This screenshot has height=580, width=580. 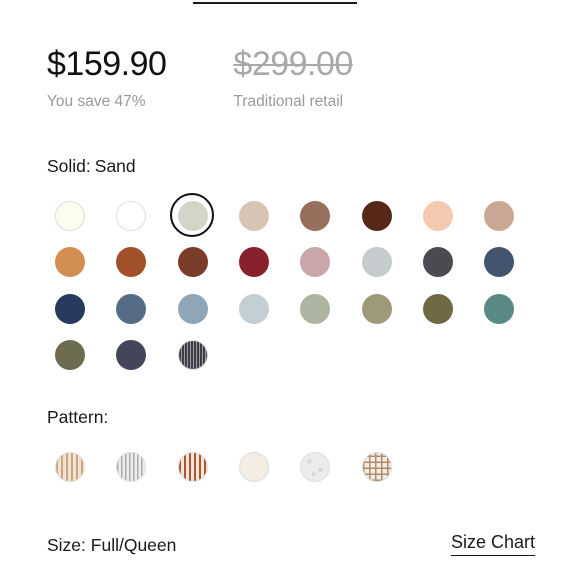 I want to click on savings-text: You save 47%, so click(x=96, y=101).